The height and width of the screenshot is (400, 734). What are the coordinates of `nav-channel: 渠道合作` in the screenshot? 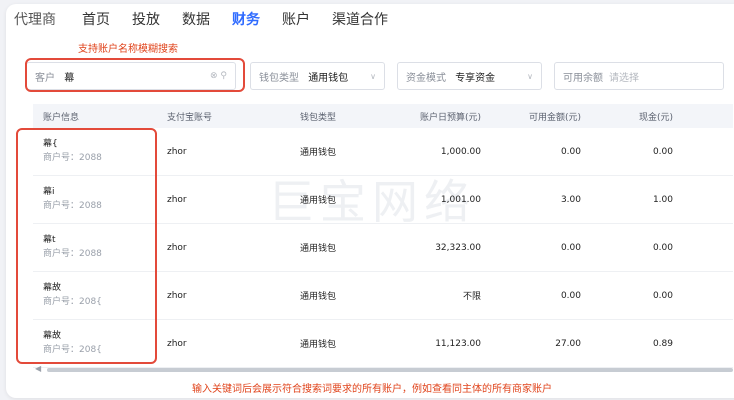 It's located at (360, 19).